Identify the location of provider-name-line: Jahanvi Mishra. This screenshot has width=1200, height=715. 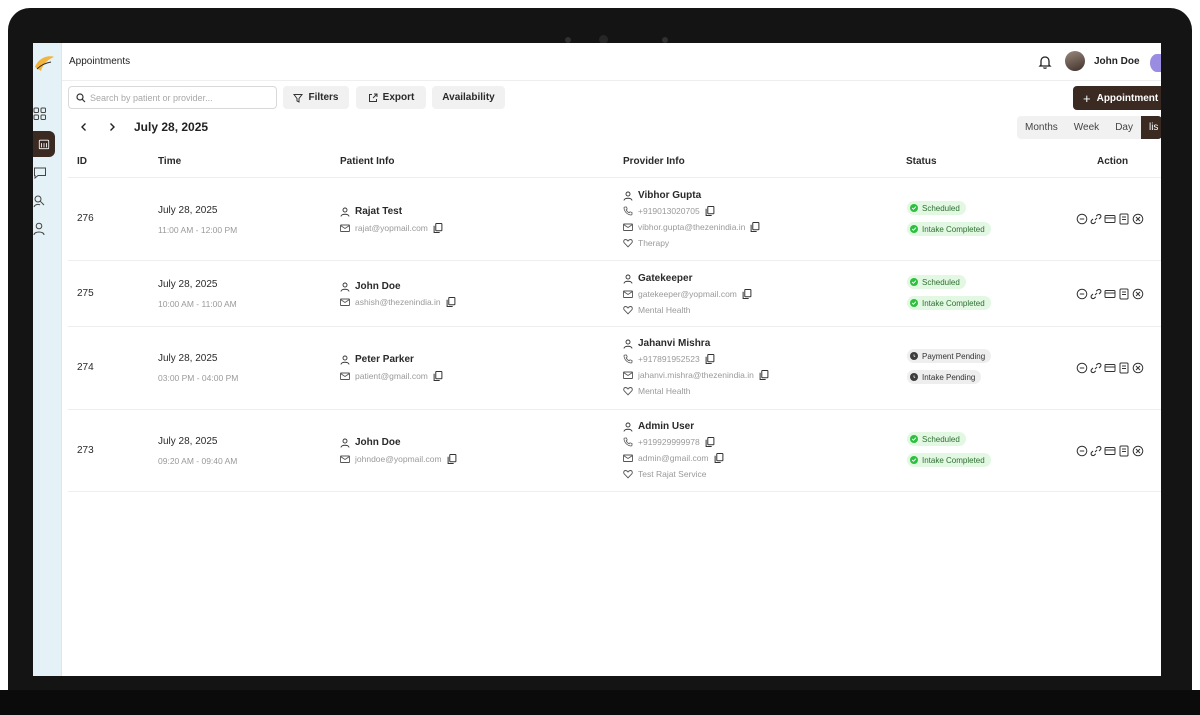
(666, 343).